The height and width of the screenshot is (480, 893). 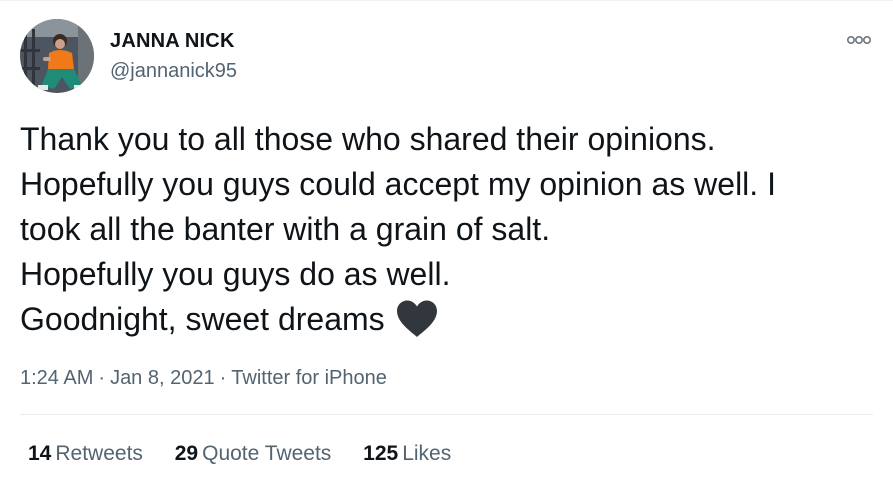 I want to click on likes-count: 125, so click(x=381, y=453).